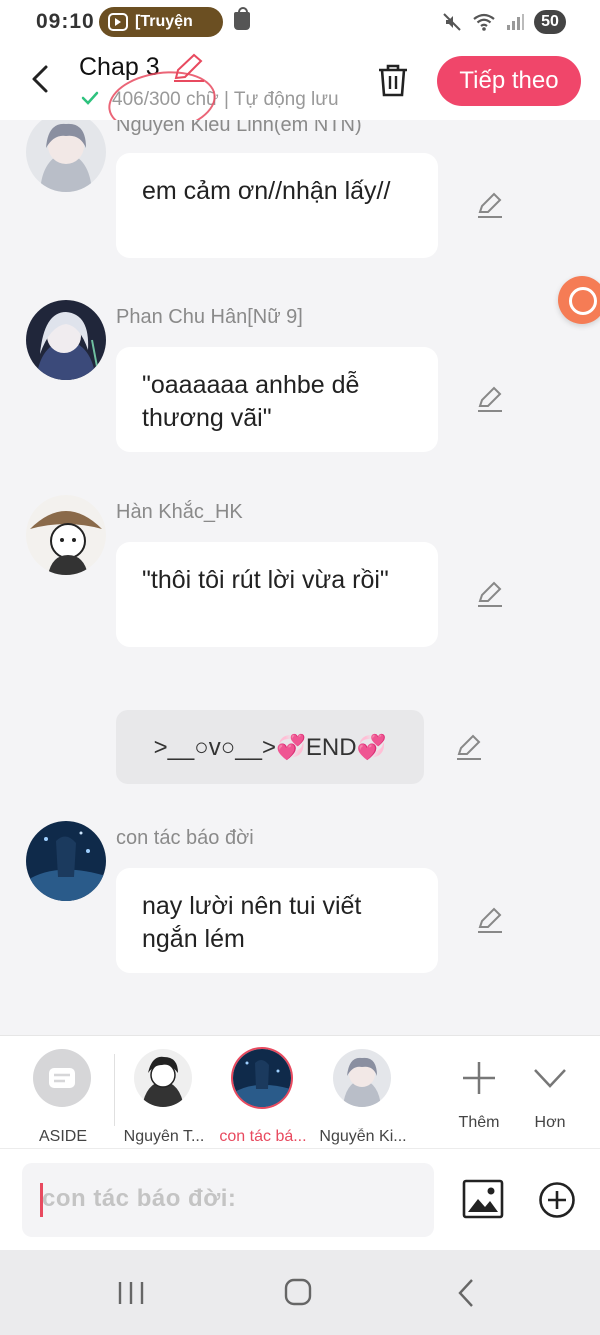 This screenshot has height=1335, width=600. Describe the element at coordinates (185, 838) in the screenshot. I see `sender-name: con tác báo đời` at that location.